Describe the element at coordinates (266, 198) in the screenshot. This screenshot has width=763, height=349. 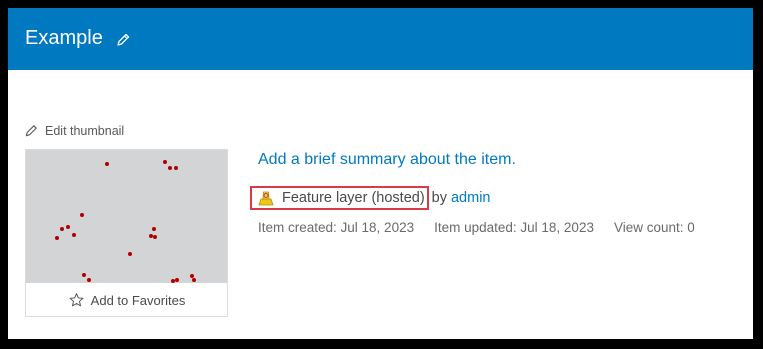
I see `feature-layer-icon` at that location.